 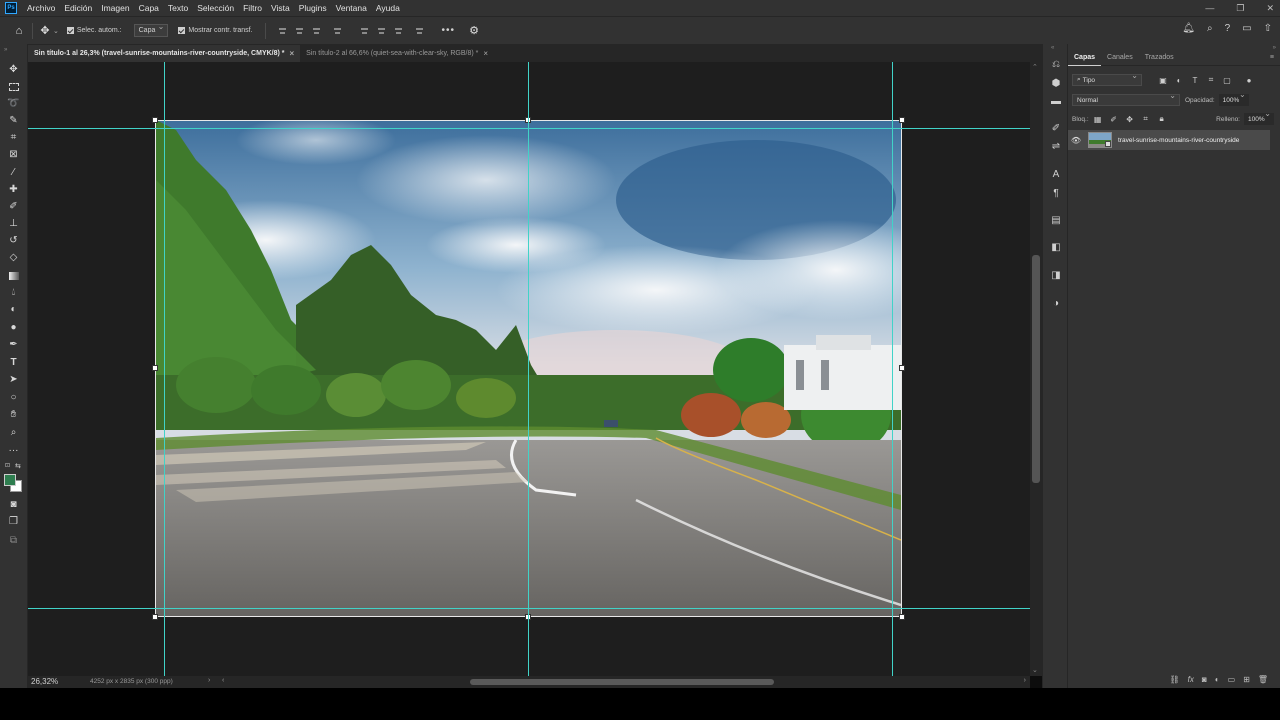 What do you see at coordinates (1130, 119) in the screenshot?
I see `lock-position-icon: ✥` at bounding box center [1130, 119].